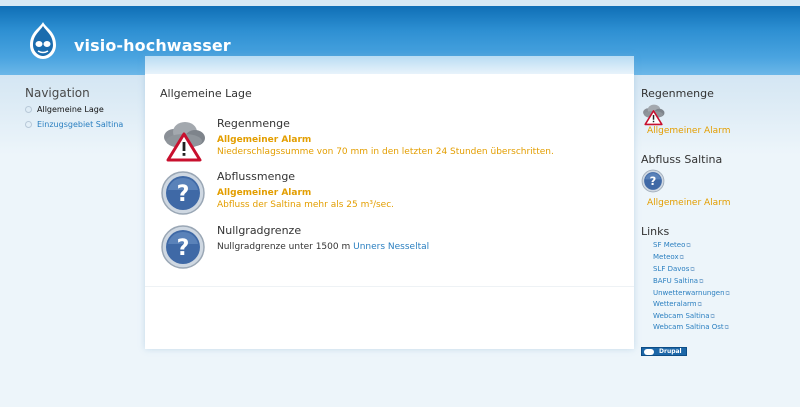 The width and height of the screenshot is (800, 407). What do you see at coordinates (689, 203) in the screenshot?
I see `sidebar-abfluss-alarm: Allgemeiner Alarm` at bounding box center [689, 203].